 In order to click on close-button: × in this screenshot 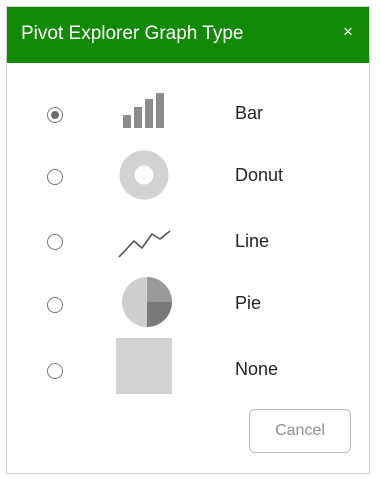, I will do `click(348, 32)`.